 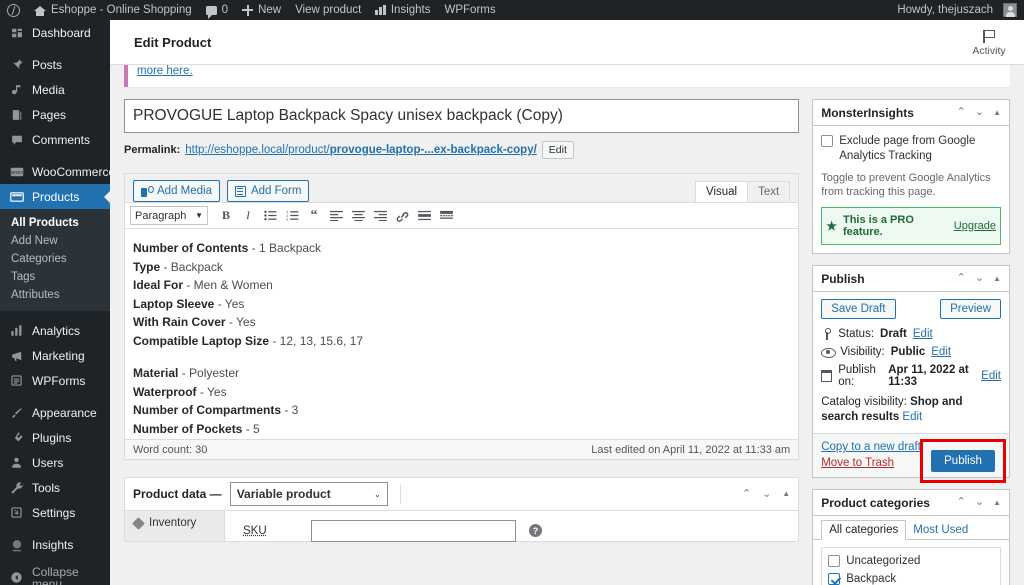 What do you see at coordinates (470, 10) in the screenshot?
I see `wpforms-menu: WPForms` at bounding box center [470, 10].